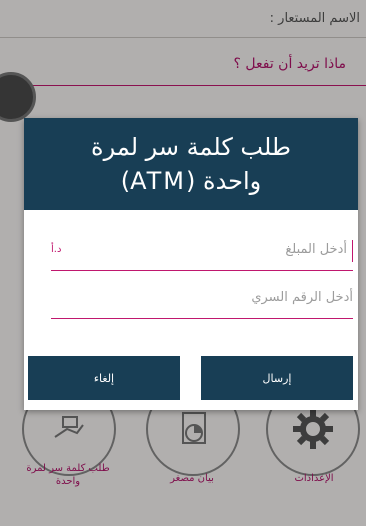 The image size is (366, 526). Describe the element at coordinates (352, 251) in the screenshot. I see `text-cursor` at that location.